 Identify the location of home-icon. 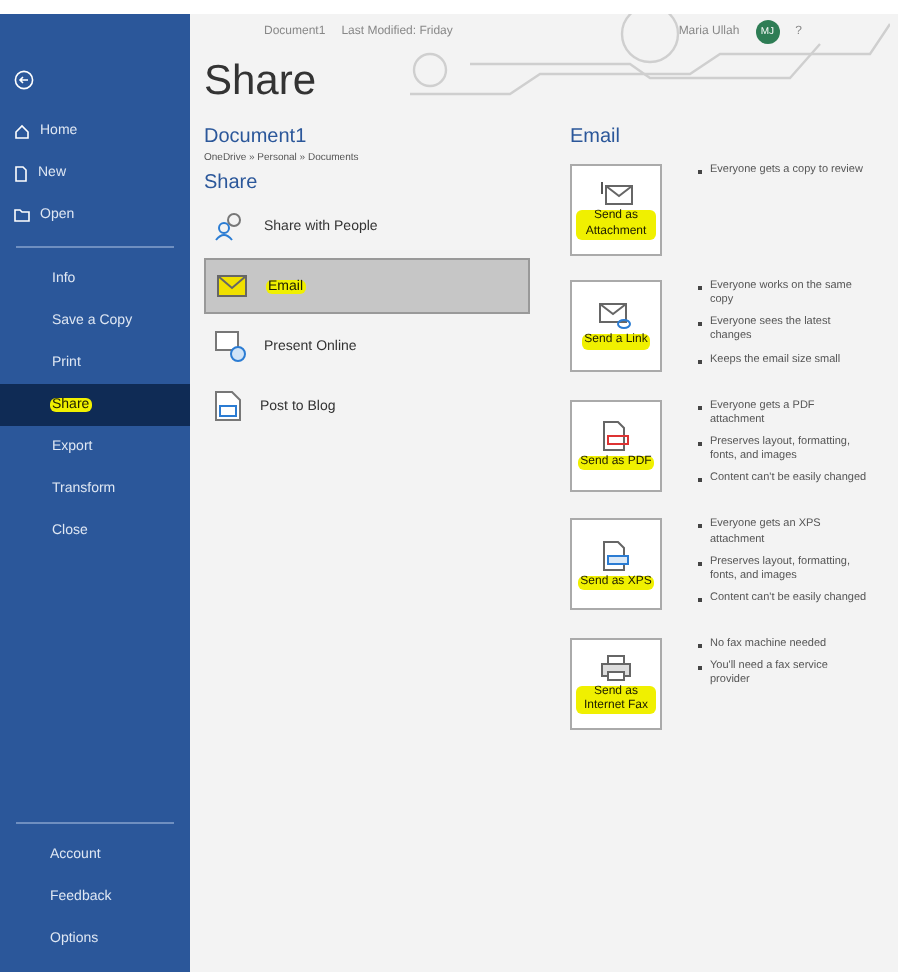
(22, 131).